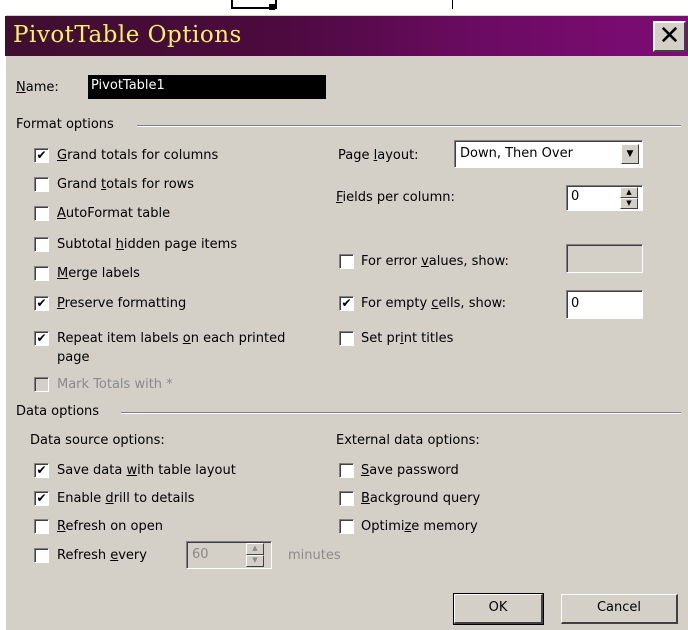 This screenshot has height=630, width=688. Describe the element at coordinates (407, 339) in the screenshot. I see `print-titles-label: Set print titles` at that location.